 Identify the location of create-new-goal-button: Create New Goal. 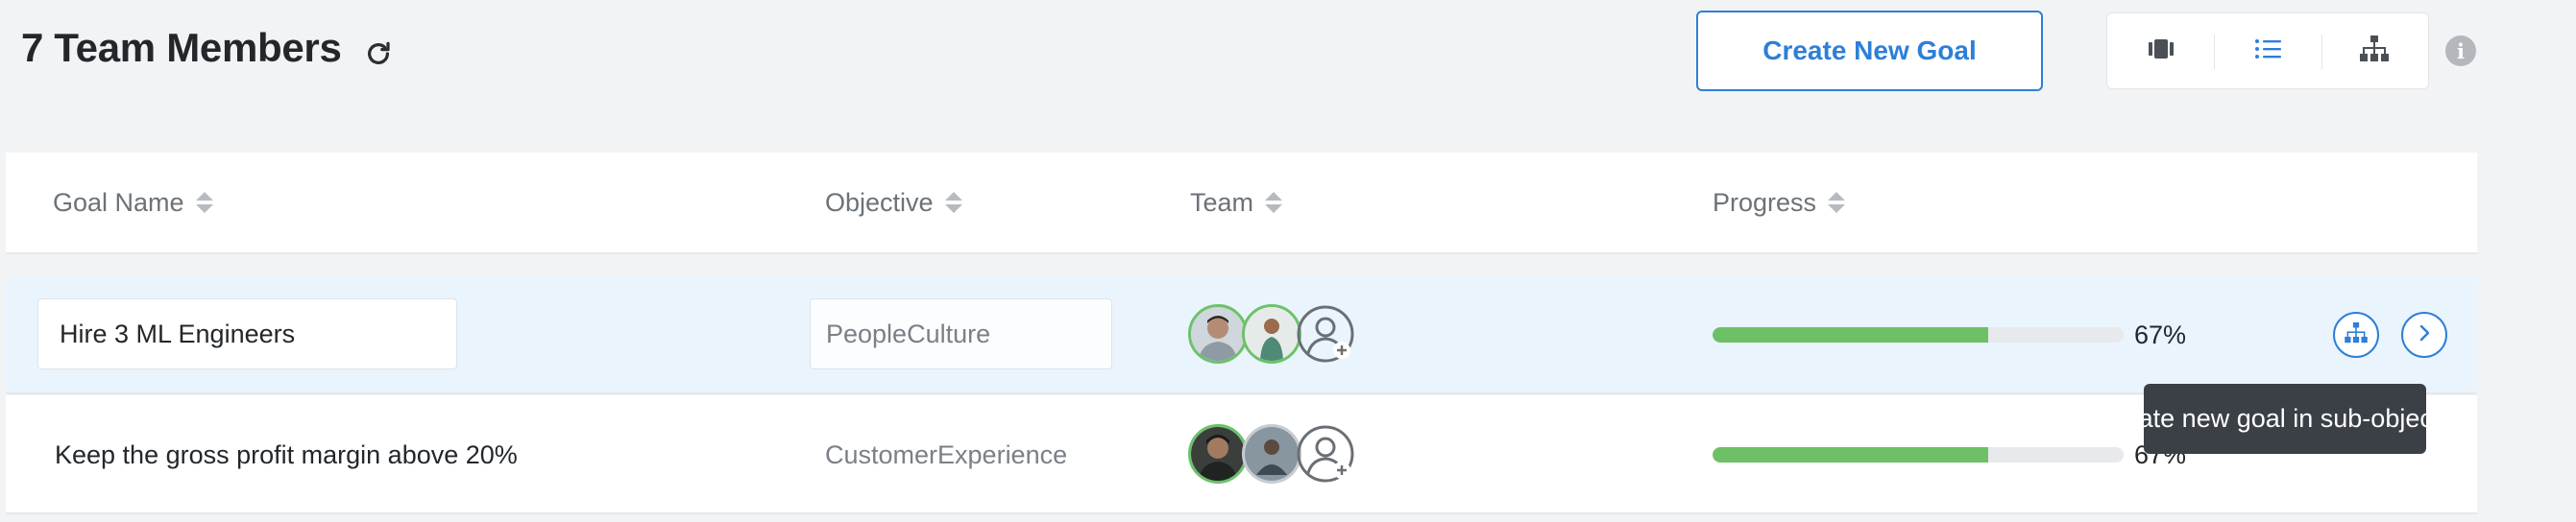
(1869, 51).